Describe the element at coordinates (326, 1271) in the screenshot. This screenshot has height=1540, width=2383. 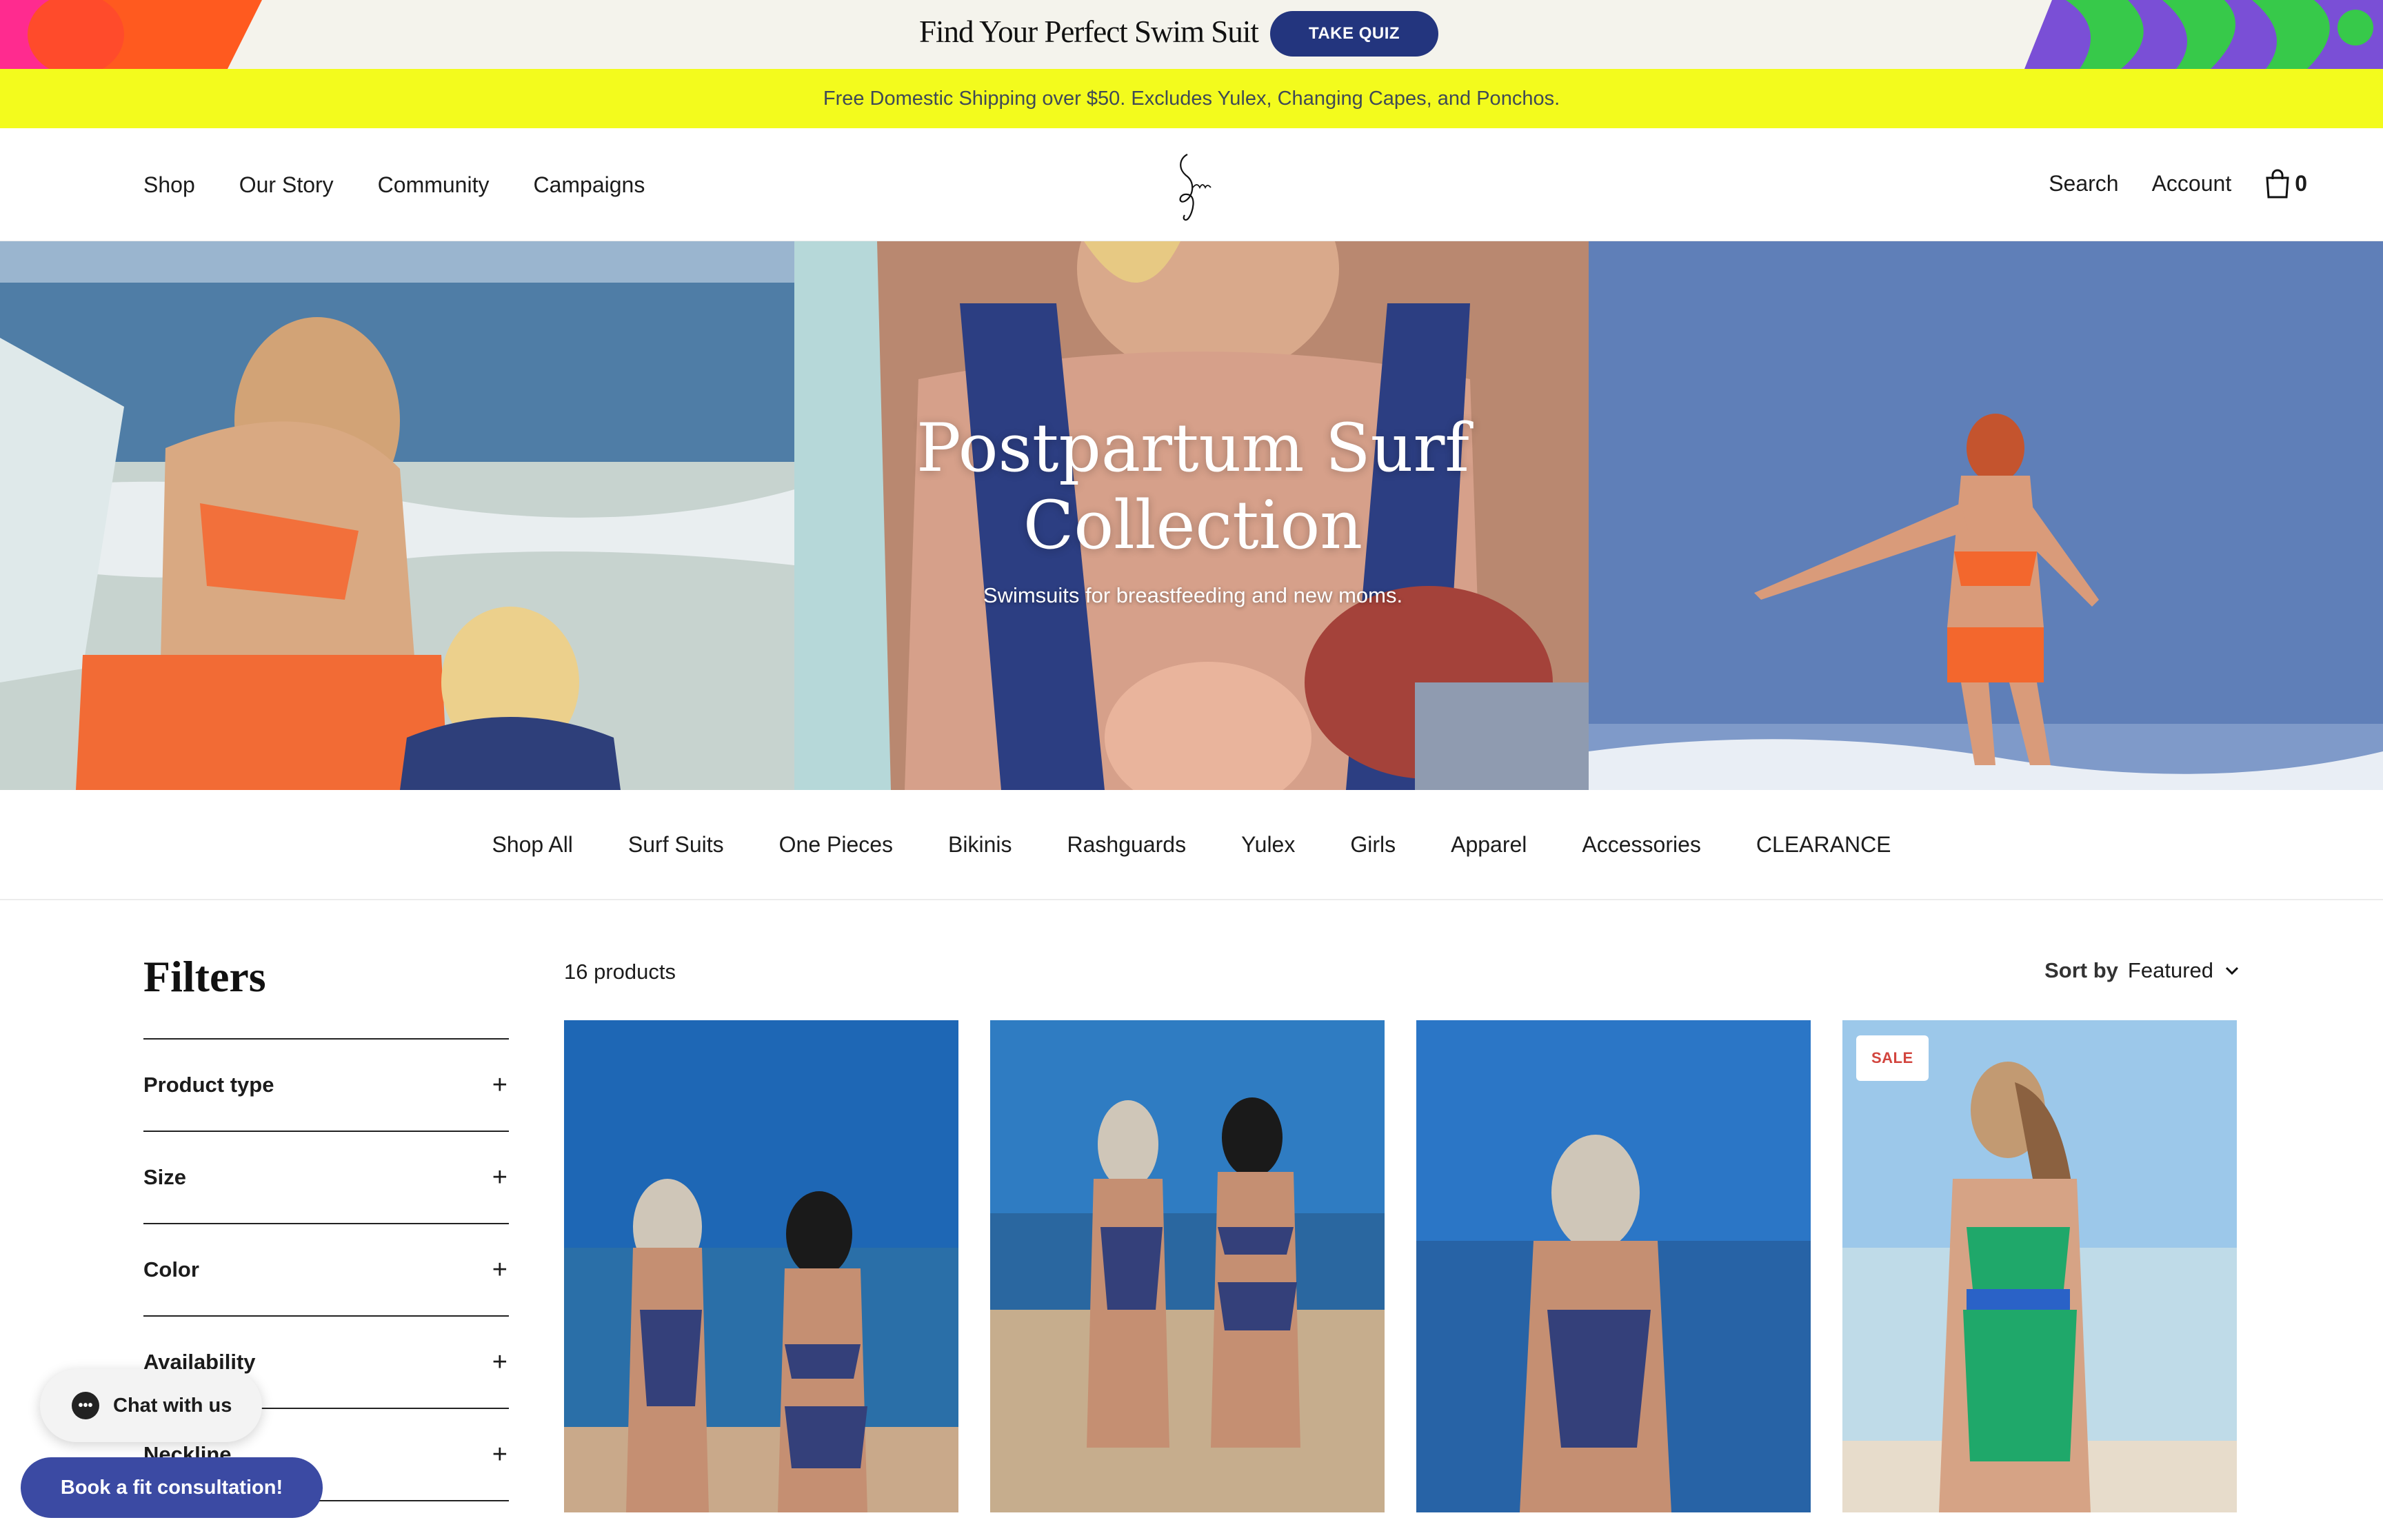
I see `filter-color: Color +` at that location.